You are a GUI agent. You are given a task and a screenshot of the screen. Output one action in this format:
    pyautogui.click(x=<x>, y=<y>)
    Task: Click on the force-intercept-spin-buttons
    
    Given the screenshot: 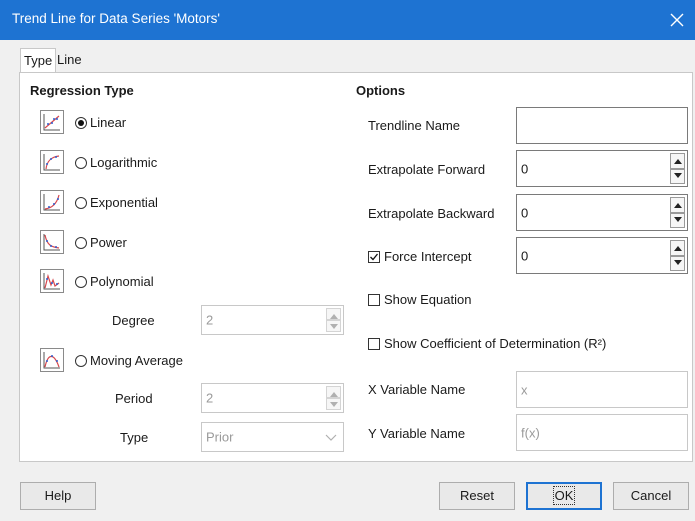 What is the action you would take?
    pyautogui.click(x=677, y=255)
    